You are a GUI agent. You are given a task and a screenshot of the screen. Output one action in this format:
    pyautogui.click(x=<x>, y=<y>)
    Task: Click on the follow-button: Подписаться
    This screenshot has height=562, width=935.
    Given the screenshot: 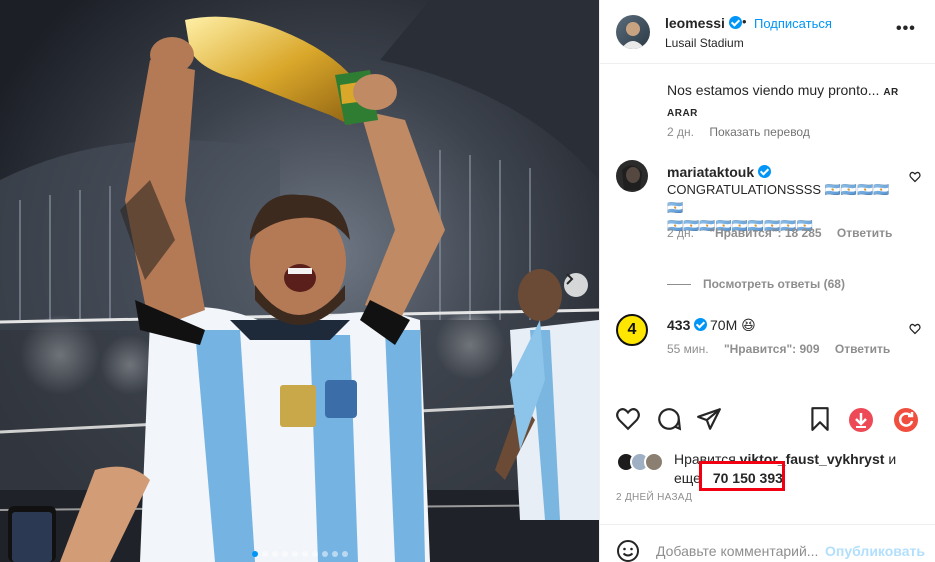 What is the action you would take?
    pyautogui.click(x=793, y=23)
    